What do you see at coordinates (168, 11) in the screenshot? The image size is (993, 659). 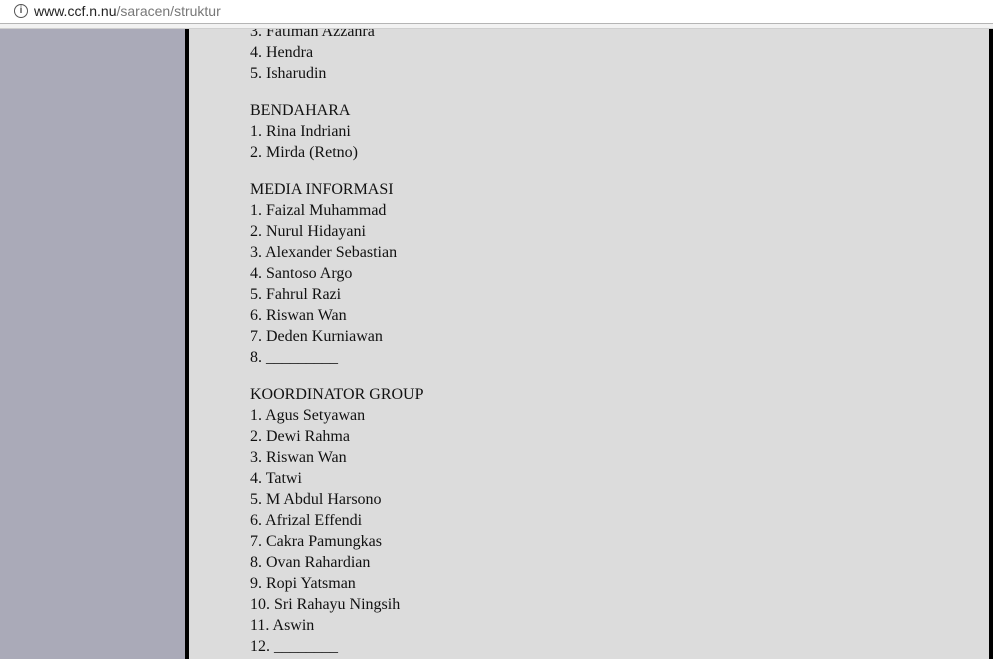 I see `url-path: /saracen/struktur` at bounding box center [168, 11].